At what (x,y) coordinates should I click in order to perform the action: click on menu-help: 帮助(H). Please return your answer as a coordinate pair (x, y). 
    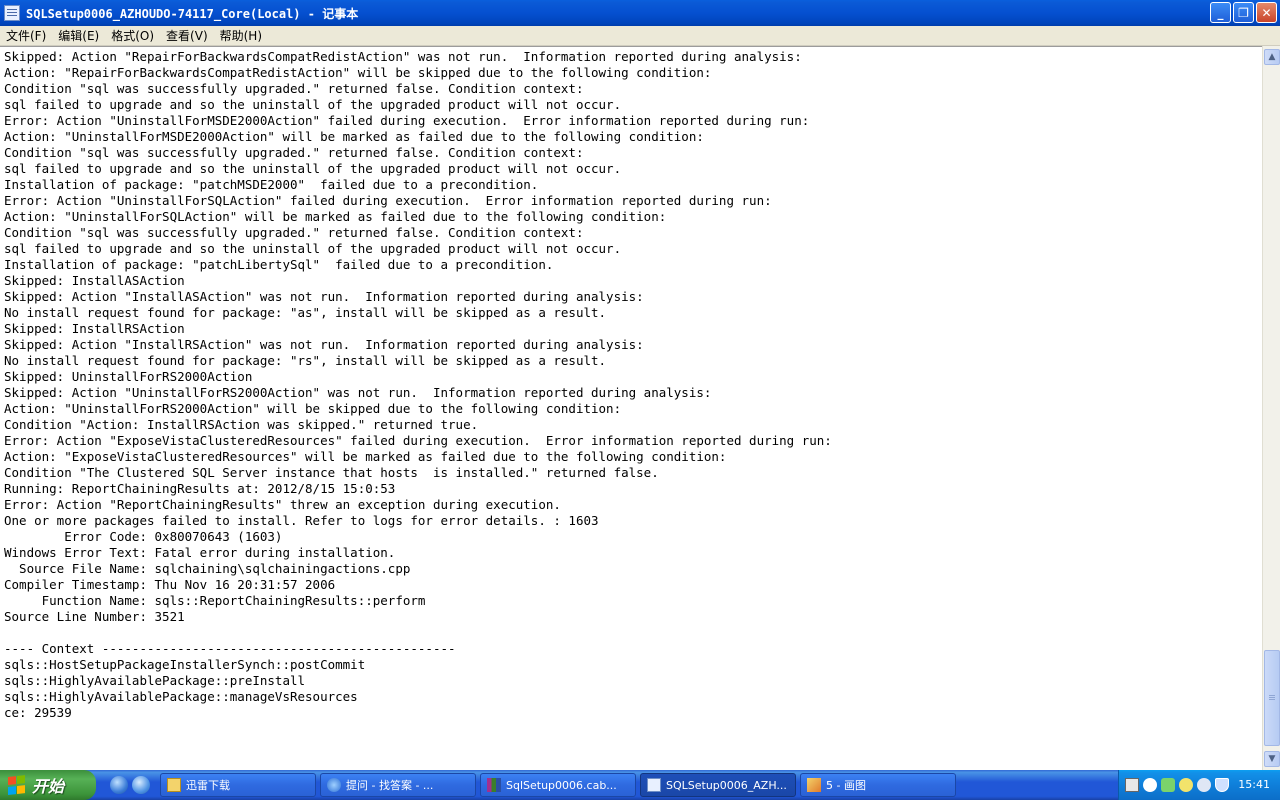
    Looking at the image, I should click on (241, 35).